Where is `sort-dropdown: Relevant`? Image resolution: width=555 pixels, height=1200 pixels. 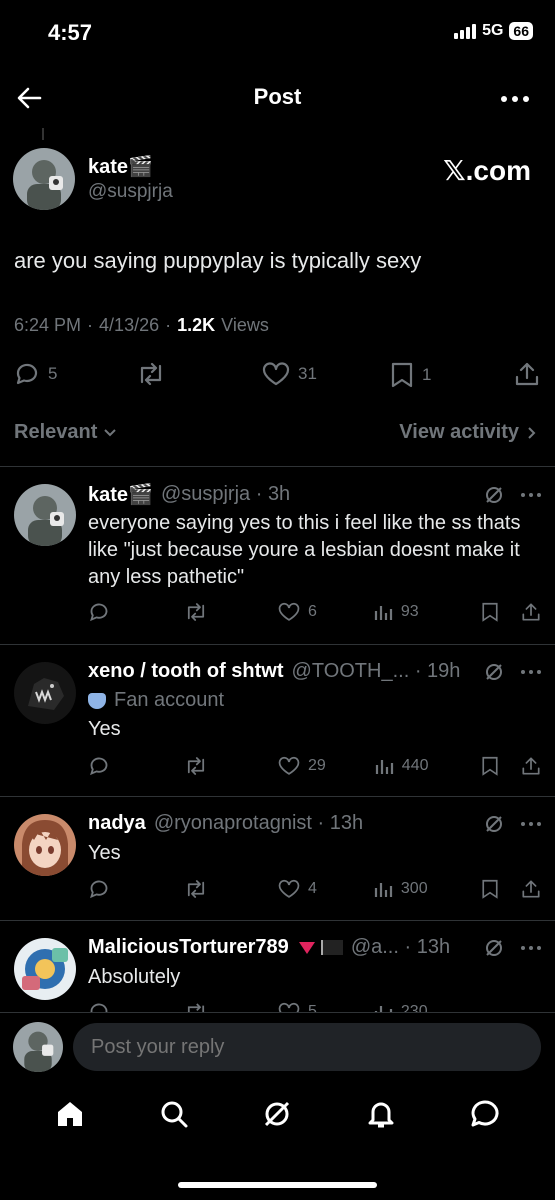 sort-dropdown: Relevant is located at coordinates (65, 432).